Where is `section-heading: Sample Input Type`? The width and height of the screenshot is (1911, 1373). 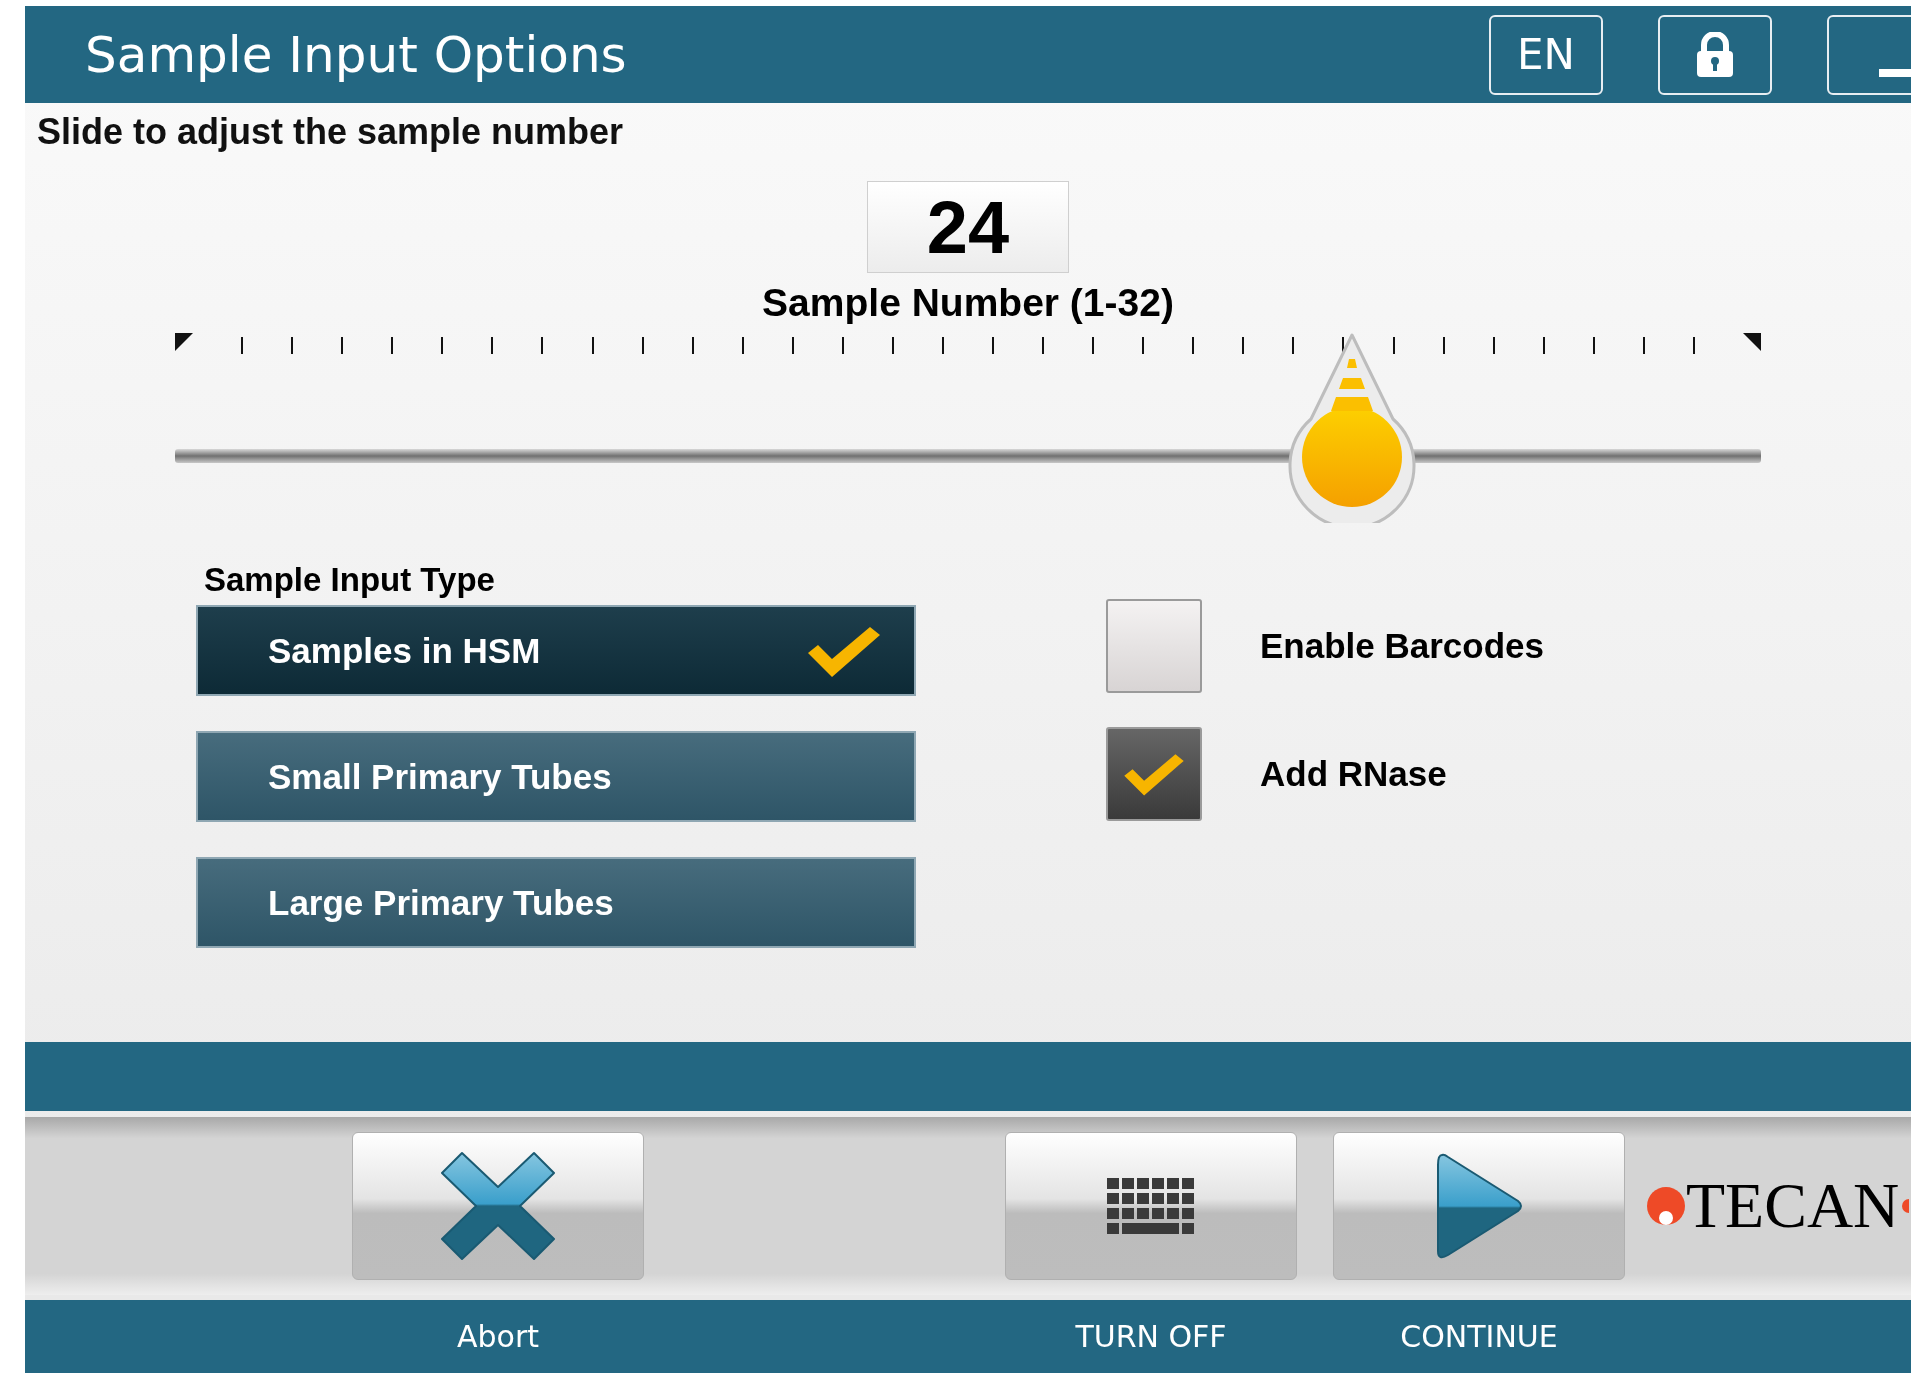
section-heading: Sample Input Type is located at coordinates (350, 580).